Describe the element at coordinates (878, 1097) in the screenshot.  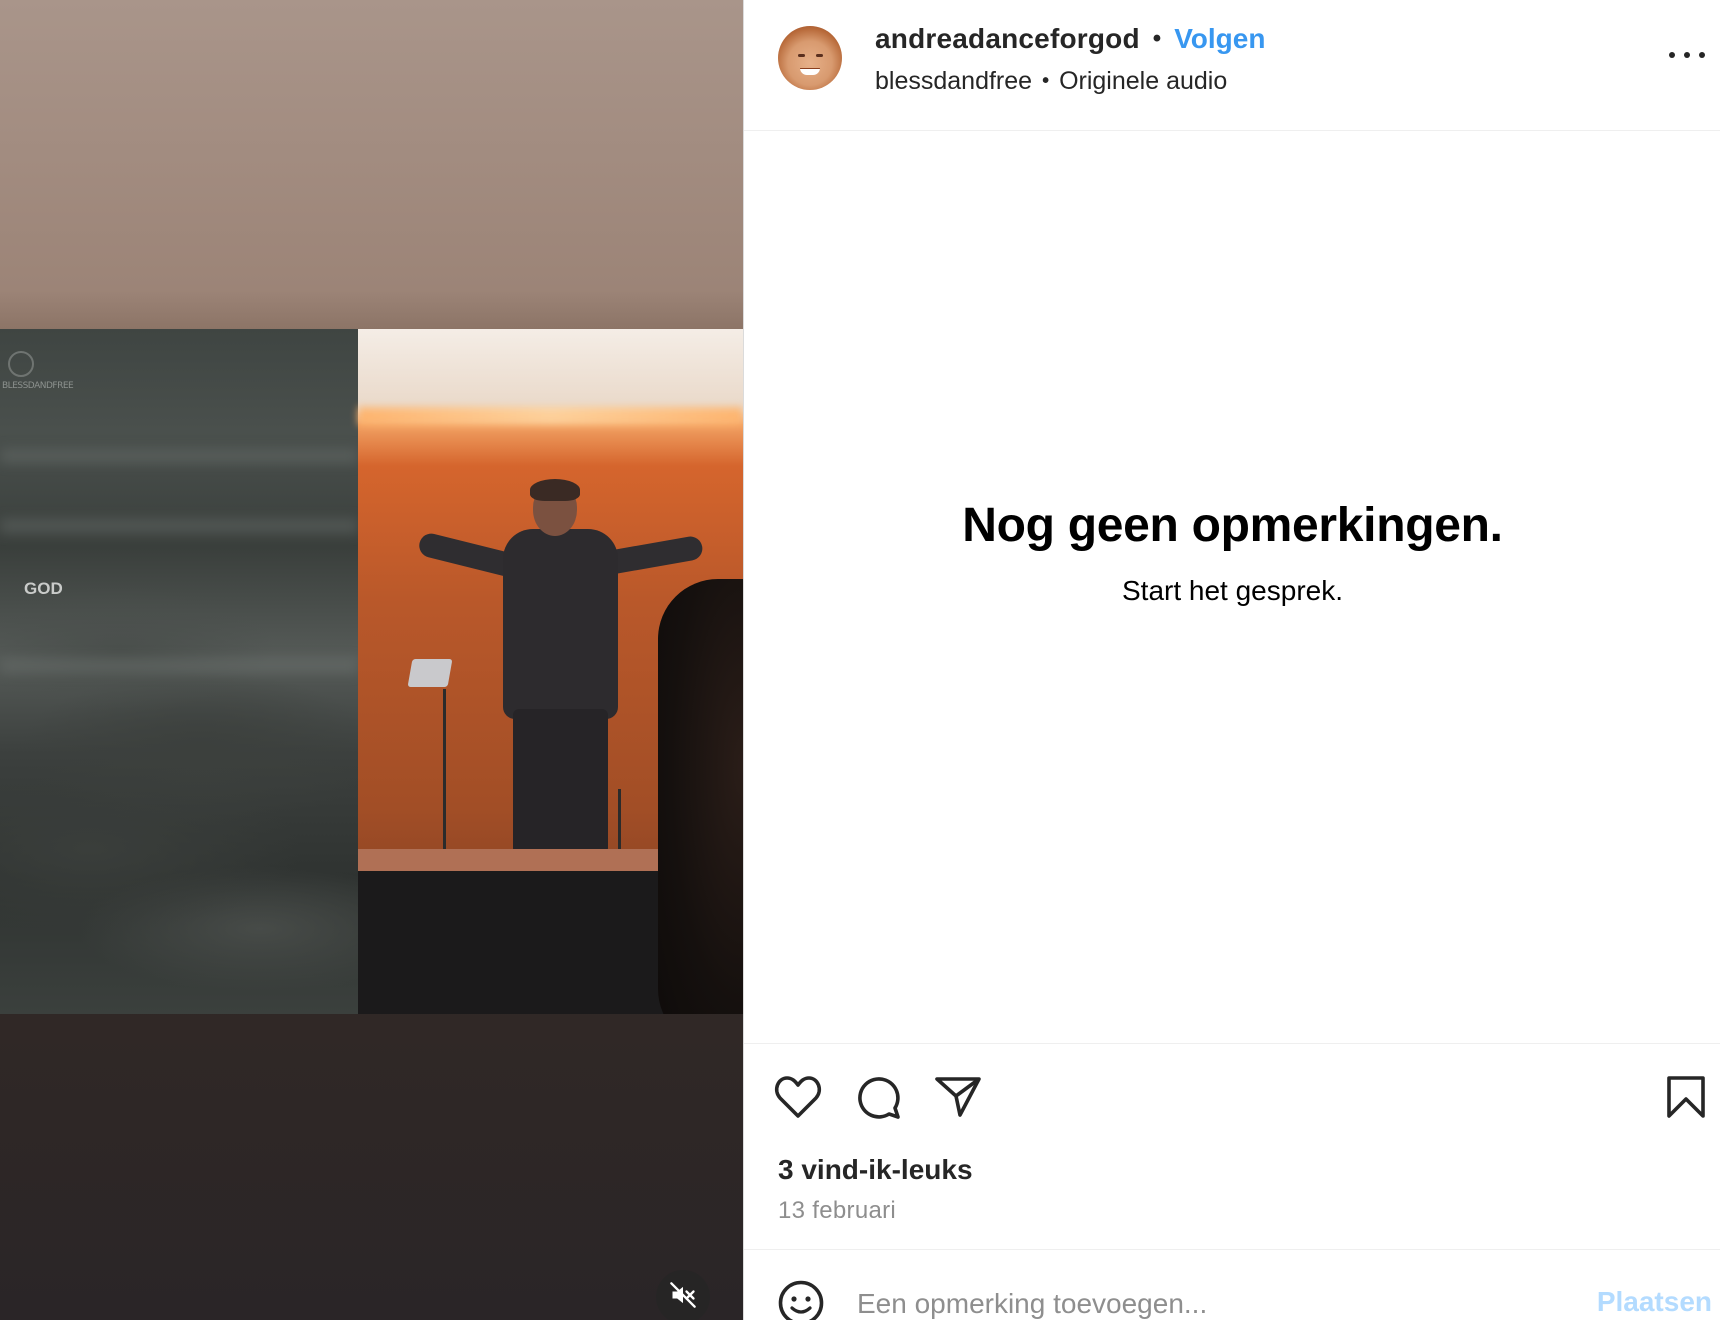
I see `comment-icon` at that location.